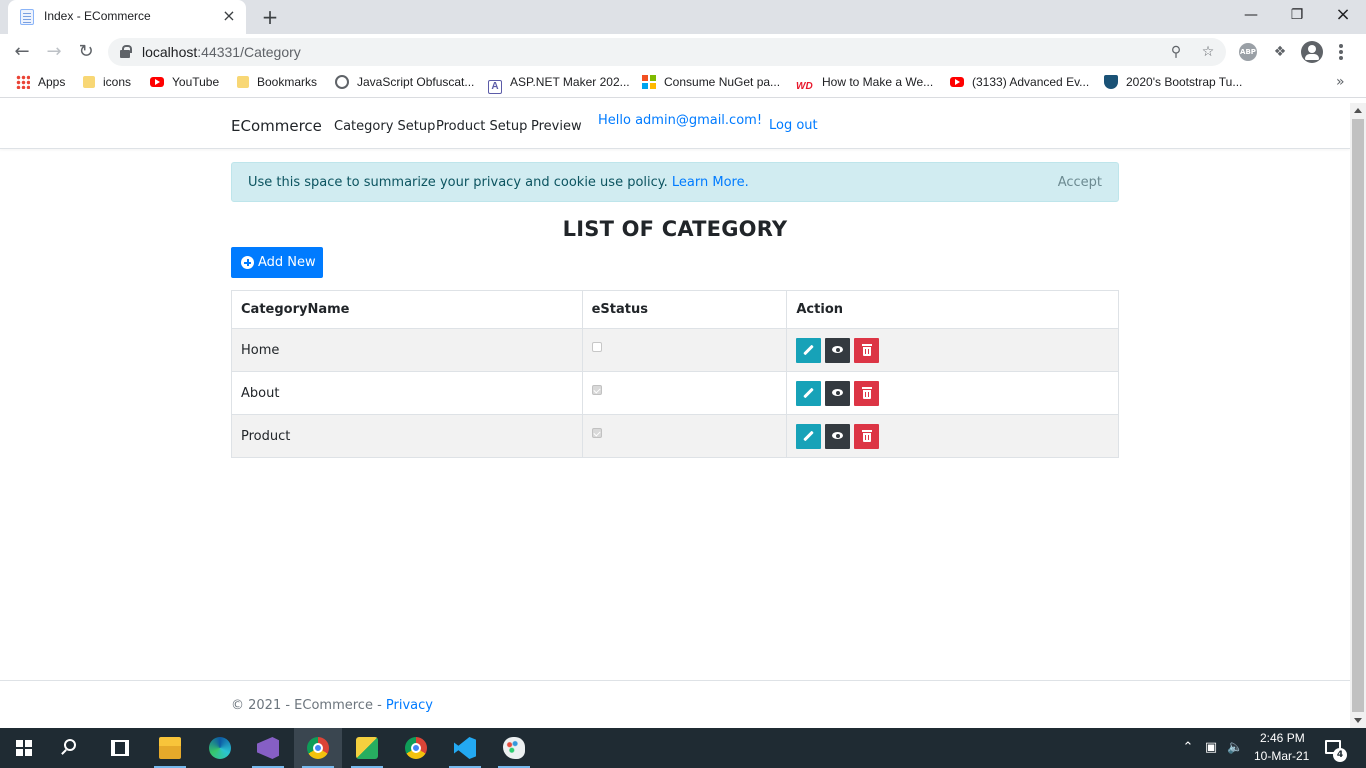 The height and width of the screenshot is (768, 1366). Describe the element at coordinates (684, 436) in the screenshot. I see `status-cell` at that location.